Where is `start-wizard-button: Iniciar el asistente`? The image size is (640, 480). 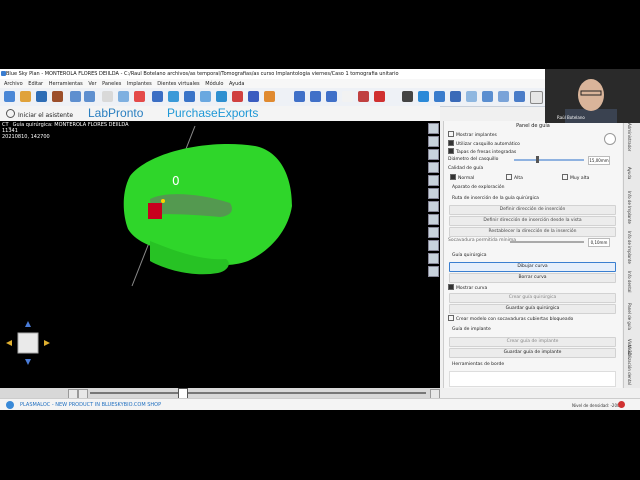
start-wizard-button: Iniciar el asistente is located at coordinates (39, 114).